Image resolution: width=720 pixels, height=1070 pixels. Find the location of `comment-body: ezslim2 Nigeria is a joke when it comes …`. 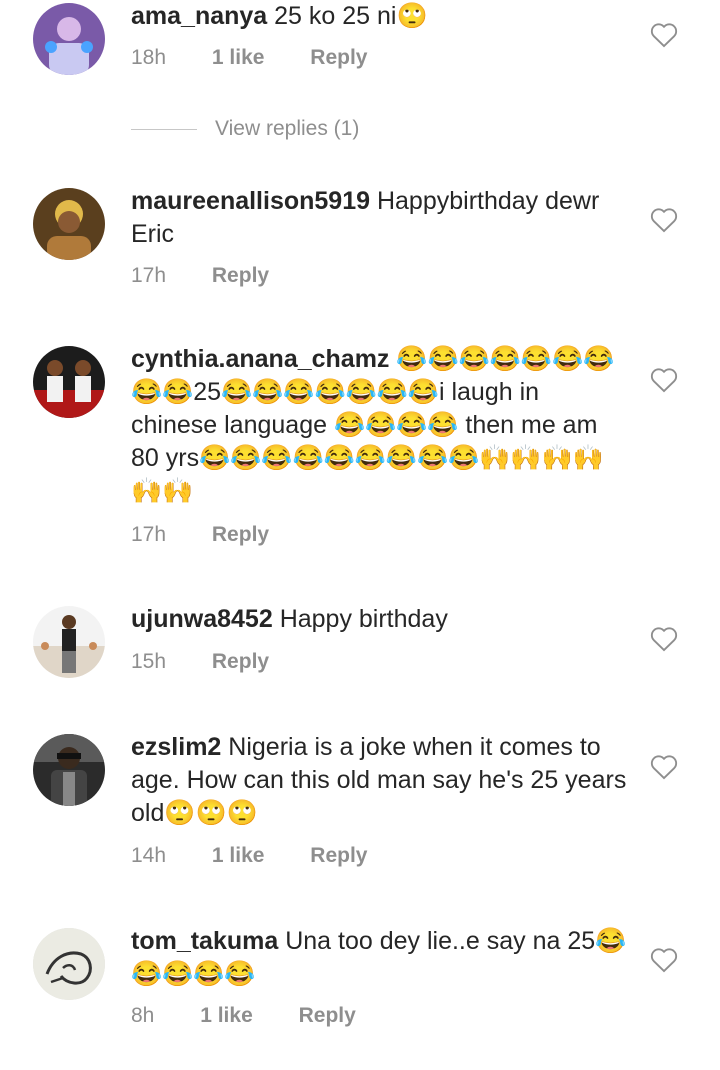

comment-body: ezslim2 Nigeria is a joke when it comes … is located at coordinates (381, 780).